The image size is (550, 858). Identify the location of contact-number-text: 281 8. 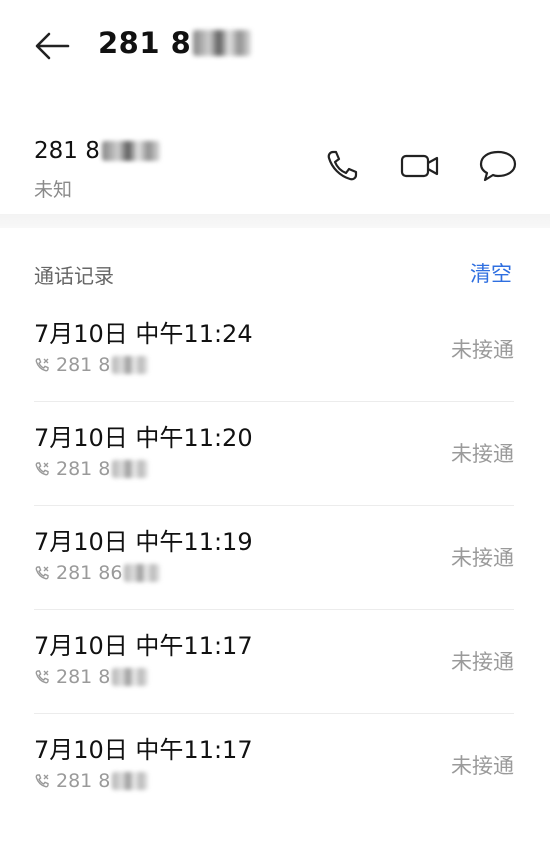
(67, 151).